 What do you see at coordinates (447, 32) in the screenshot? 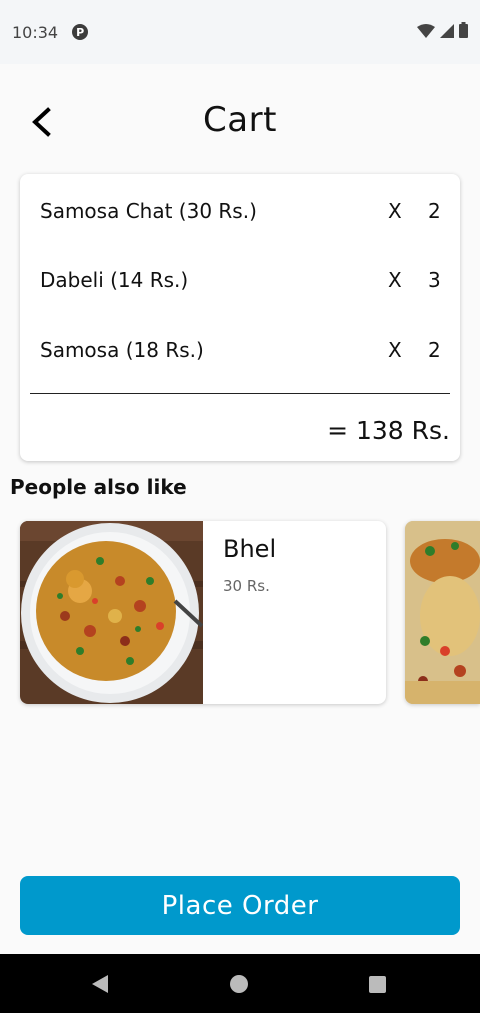
I see `signal-icon` at bounding box center [447, 32].